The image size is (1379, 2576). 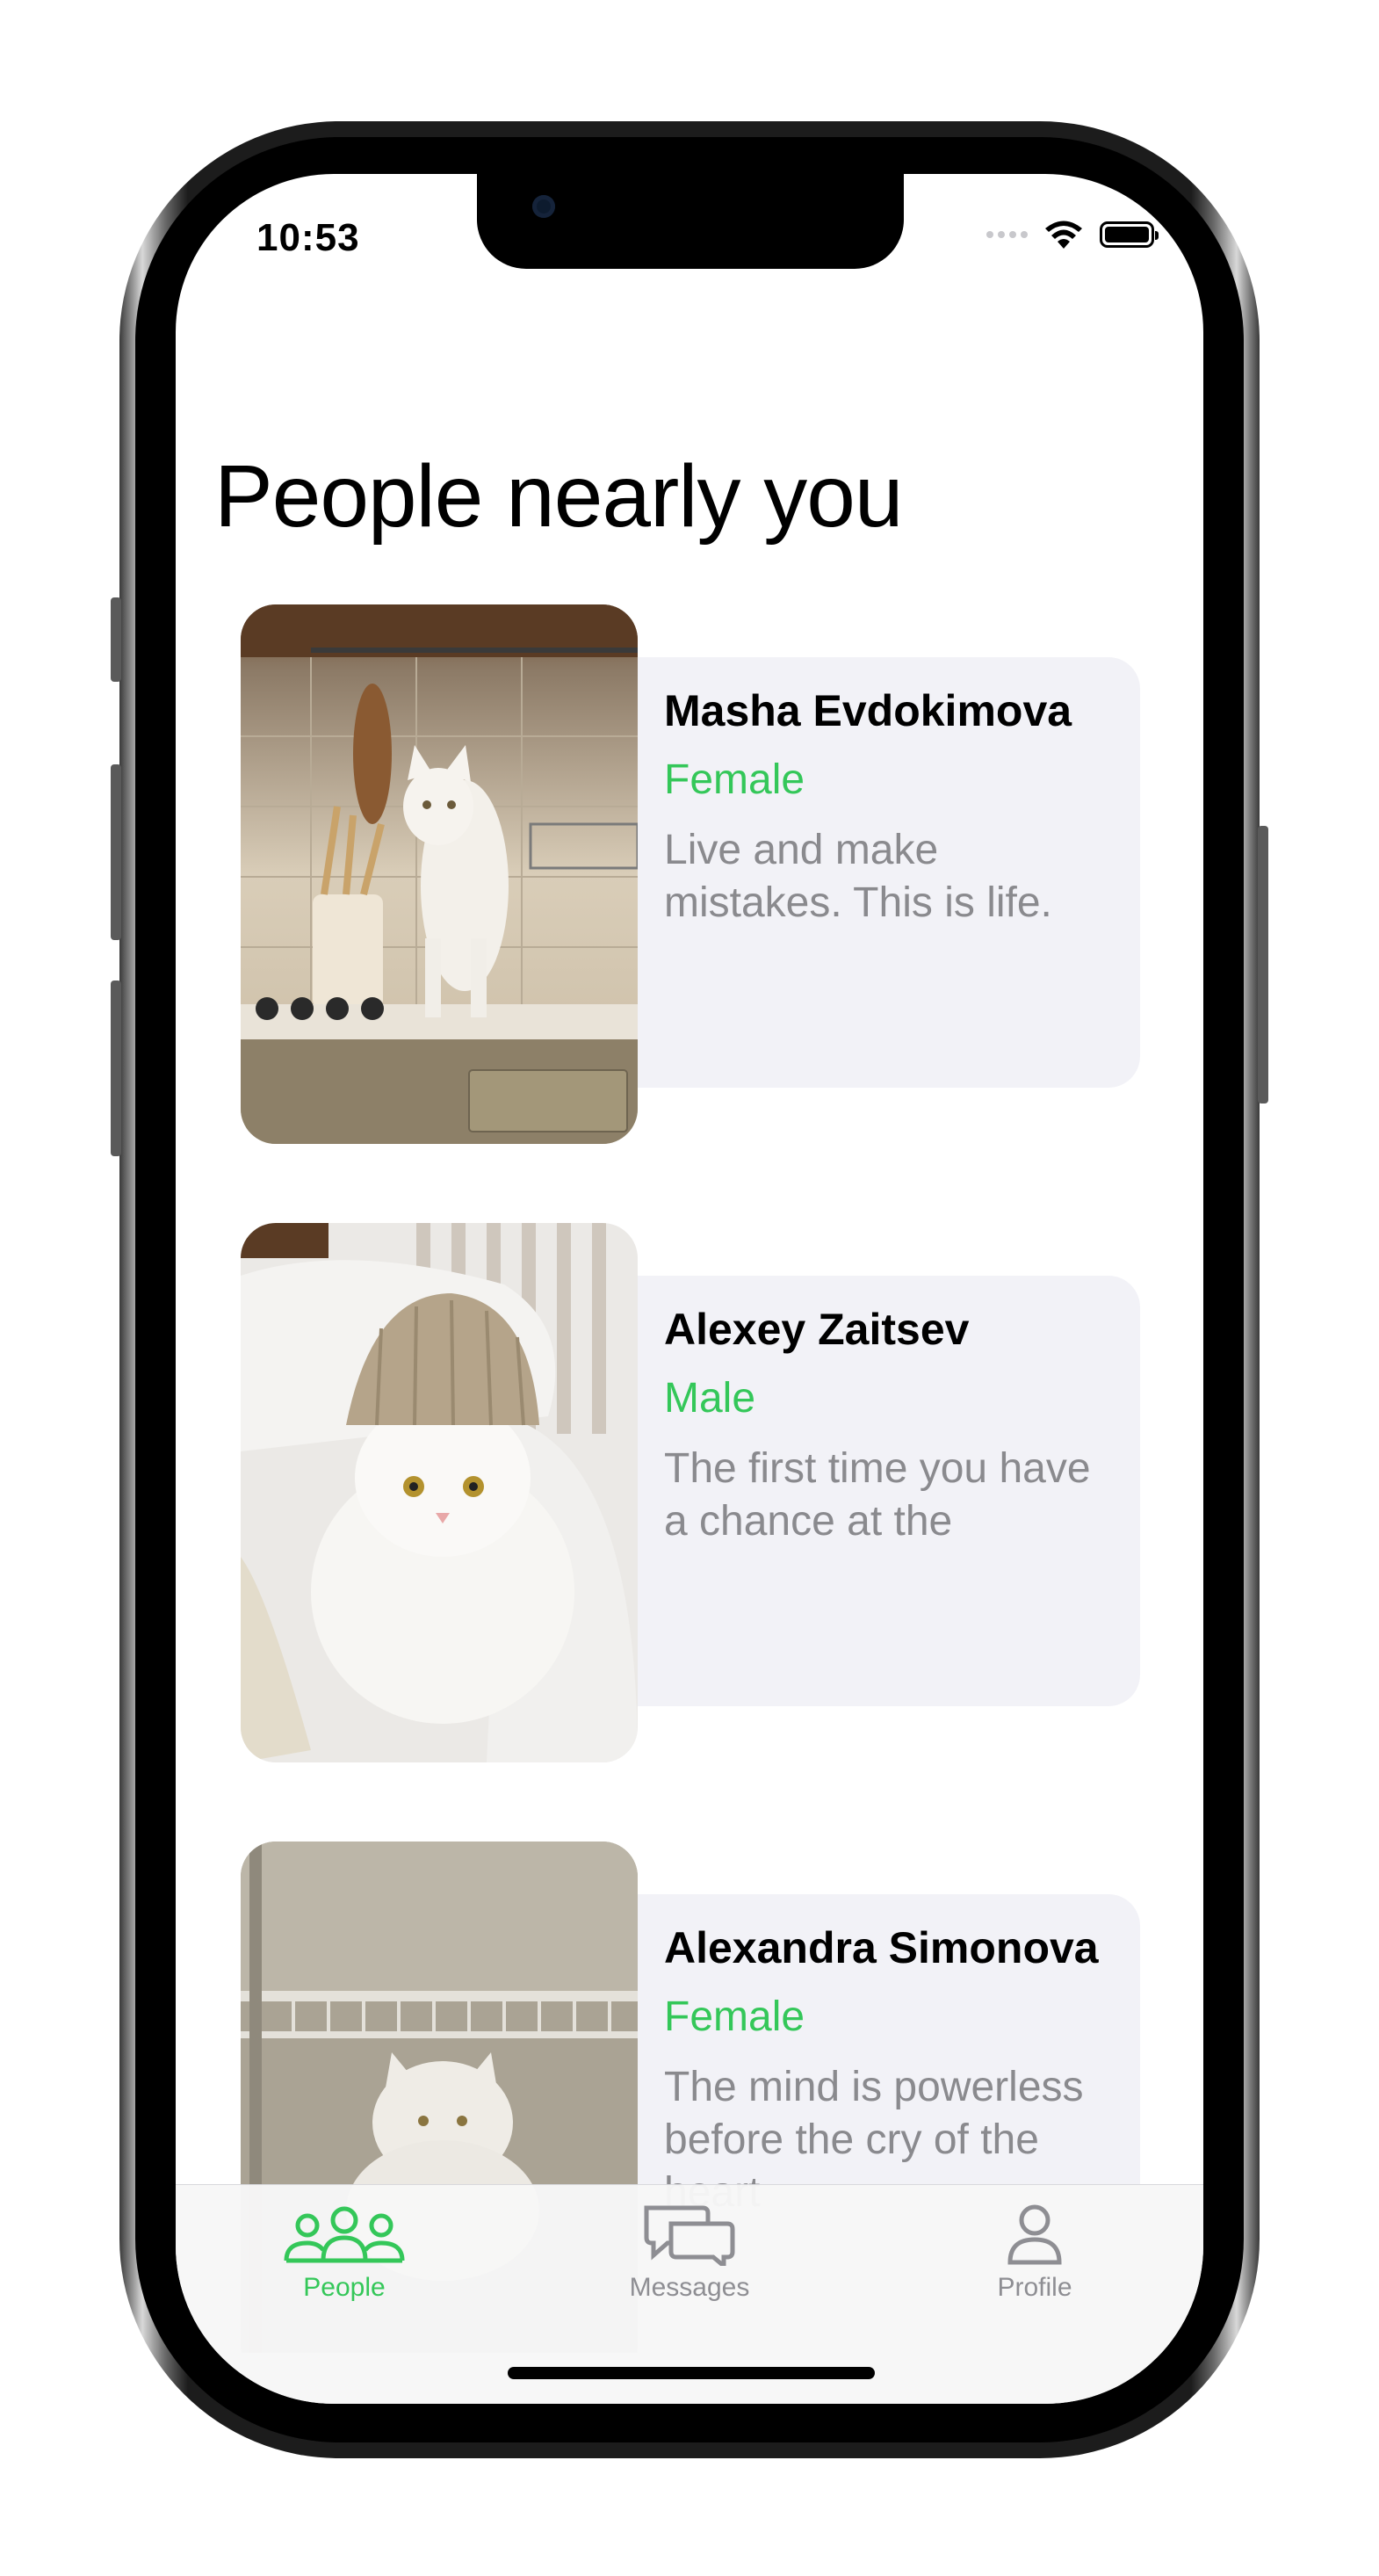 What do you see at coordinates (1129, 234) in the screenshot?
I see `battery-icon` at bounding box center [1129, 234].